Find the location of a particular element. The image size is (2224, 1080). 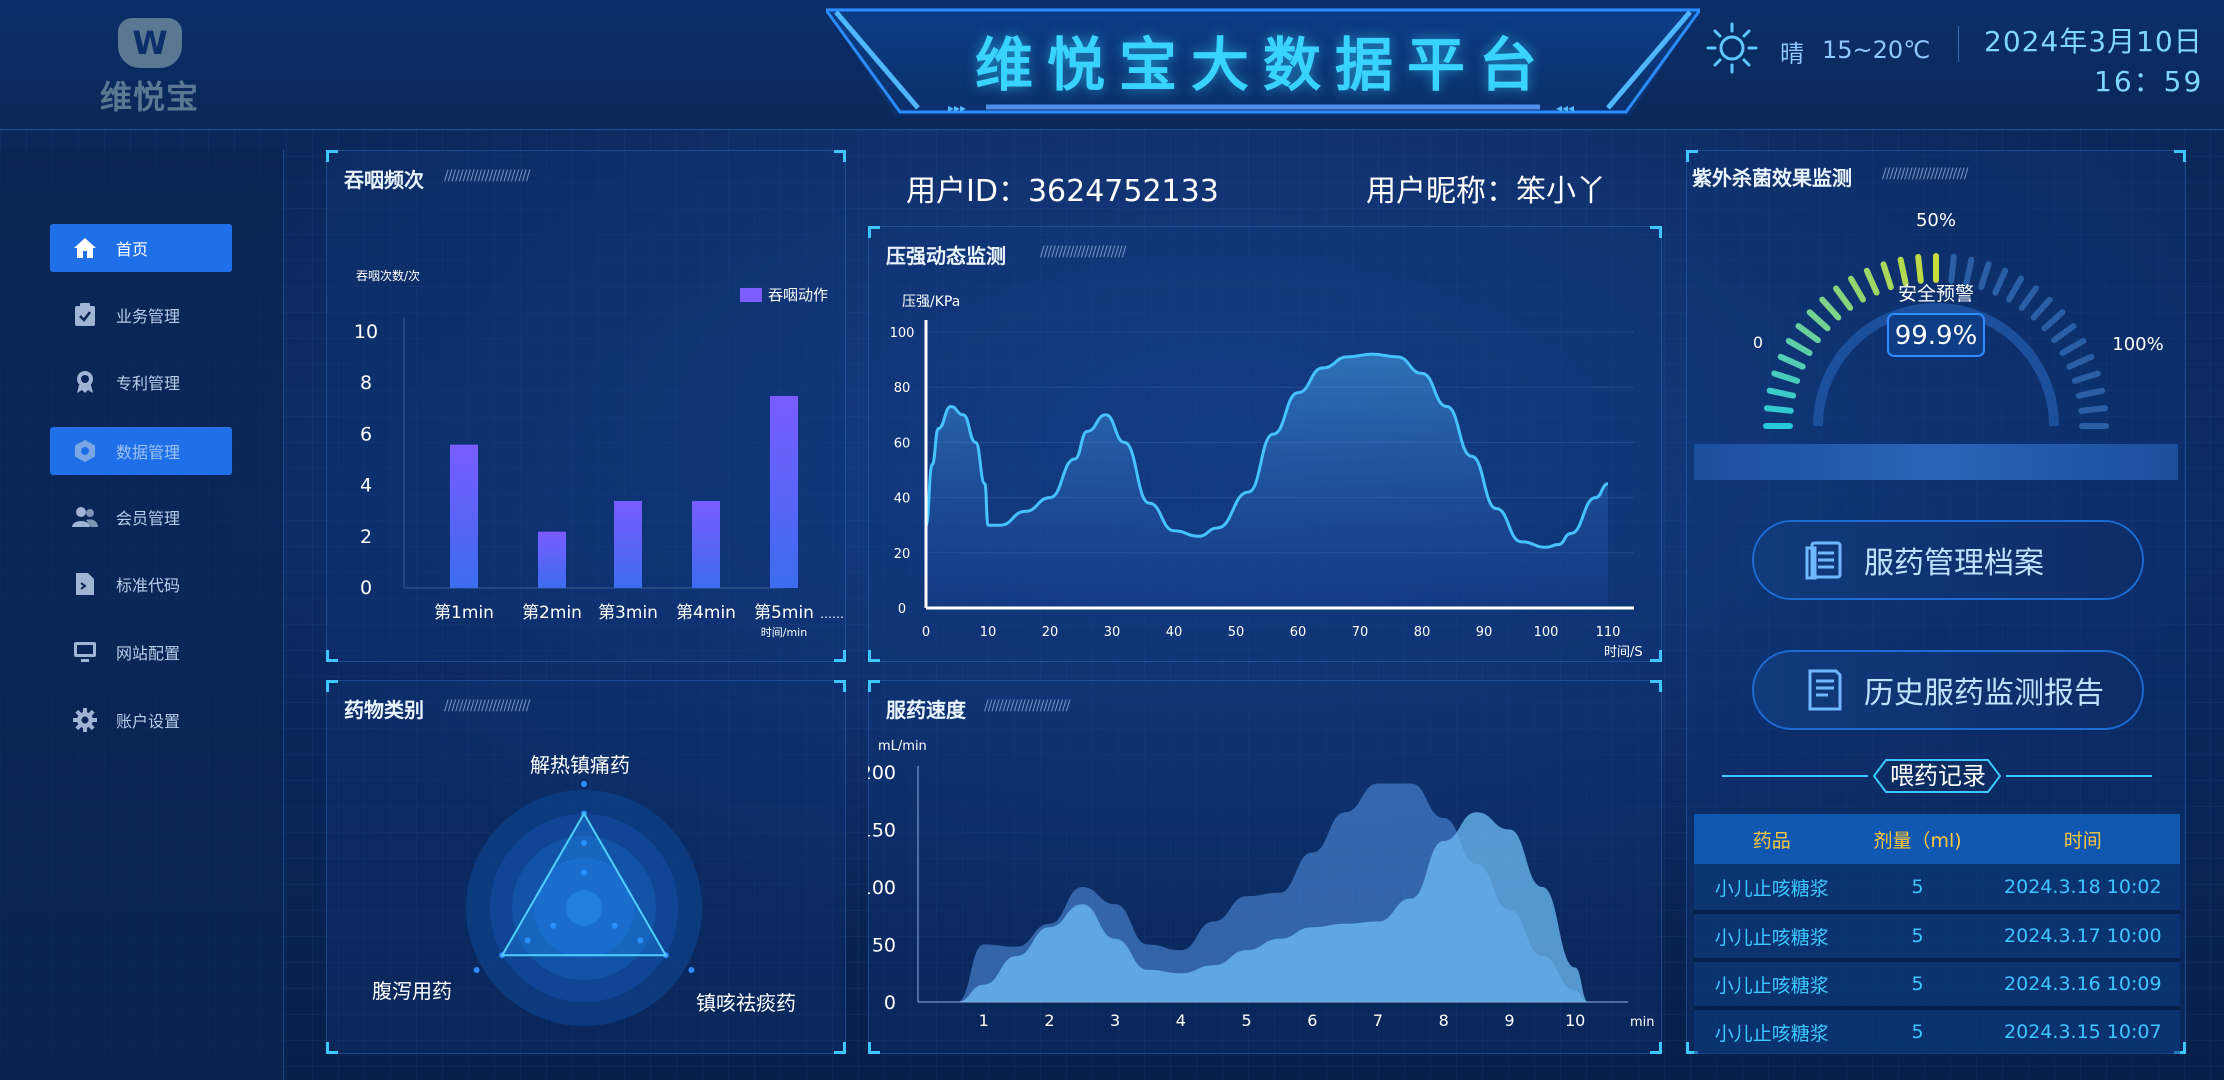

home-icon is located at coordinates (85, 248).